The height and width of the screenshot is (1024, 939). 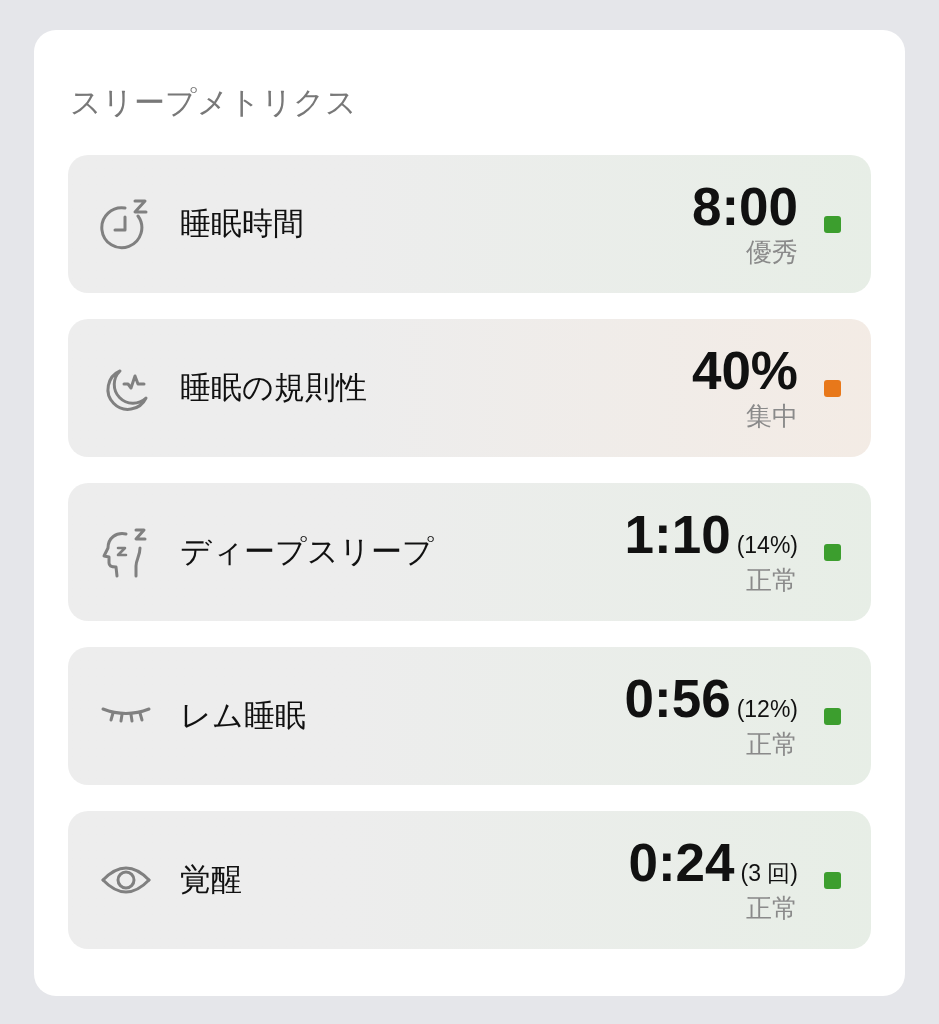 What do you see at coordinates (211, 880) in the screenshot?
I see `metric-label: 覚醒` at bounding box center [211, 880].